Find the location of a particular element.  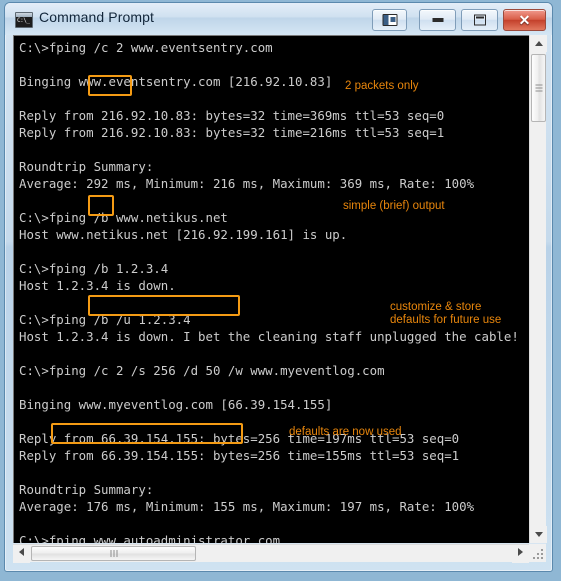

resize-grip is located at coordinates (537, 553).